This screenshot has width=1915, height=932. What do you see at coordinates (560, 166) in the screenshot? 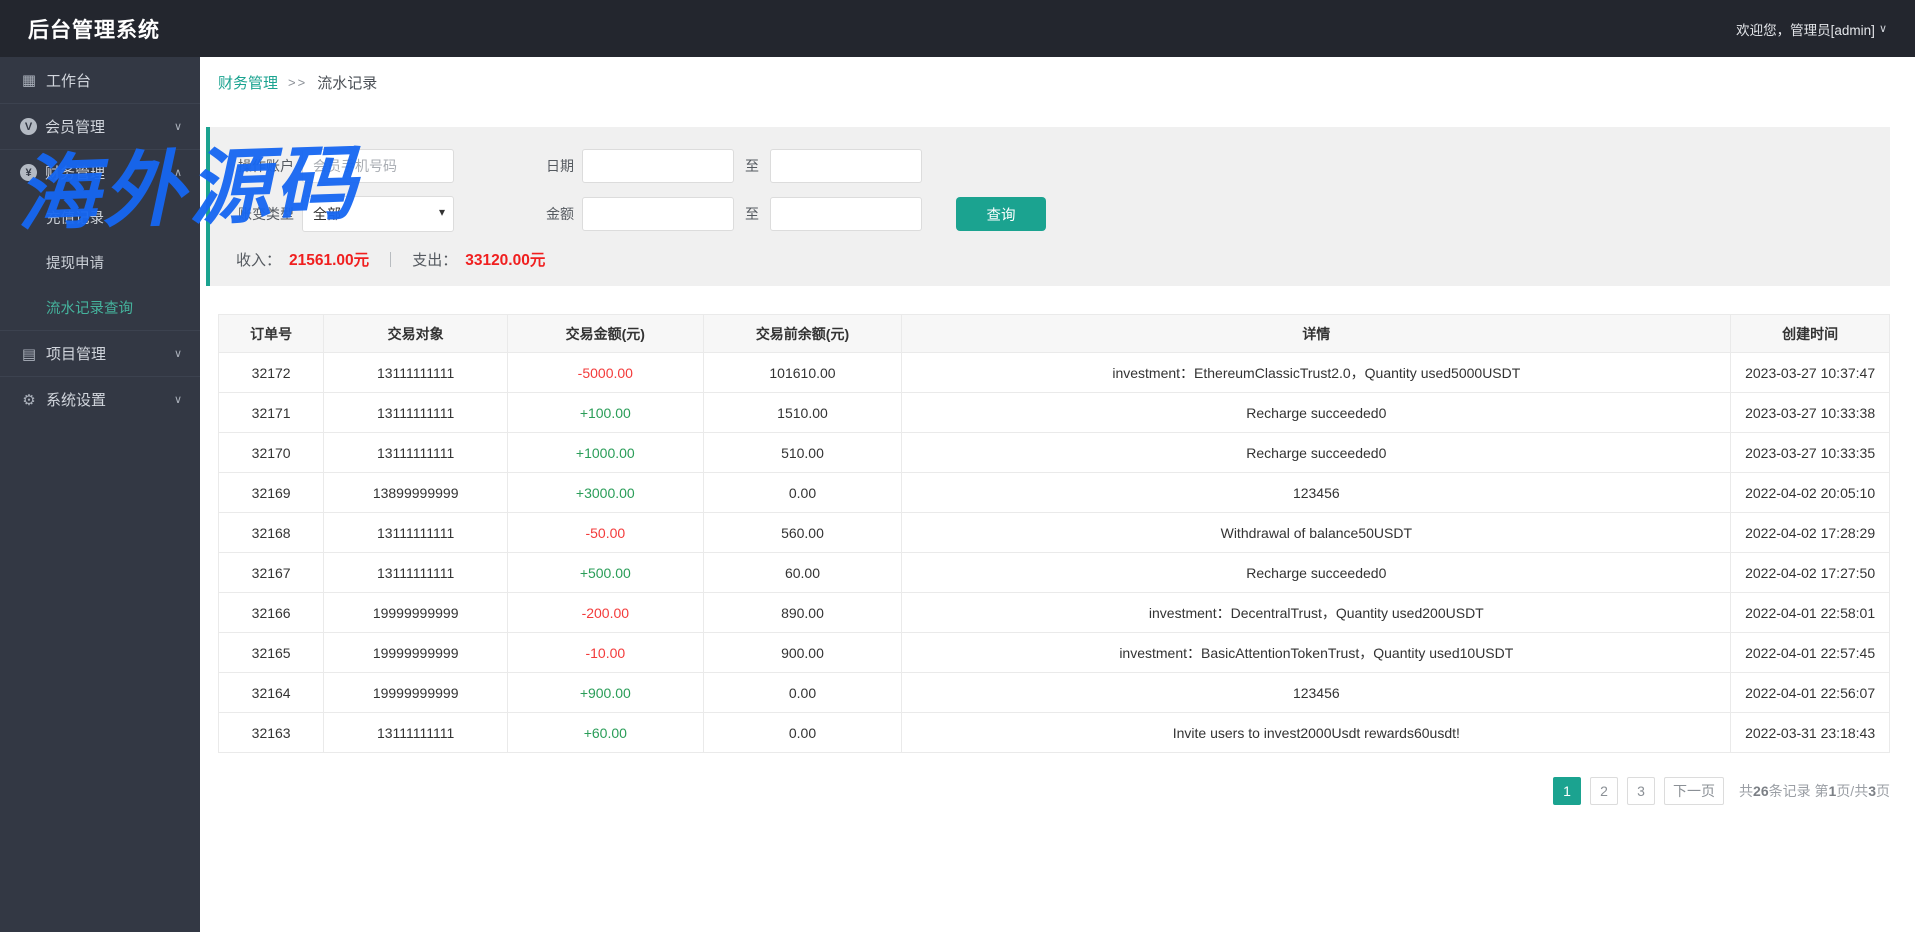
I see `date-label: 日期` at bounding box center [560, 166].